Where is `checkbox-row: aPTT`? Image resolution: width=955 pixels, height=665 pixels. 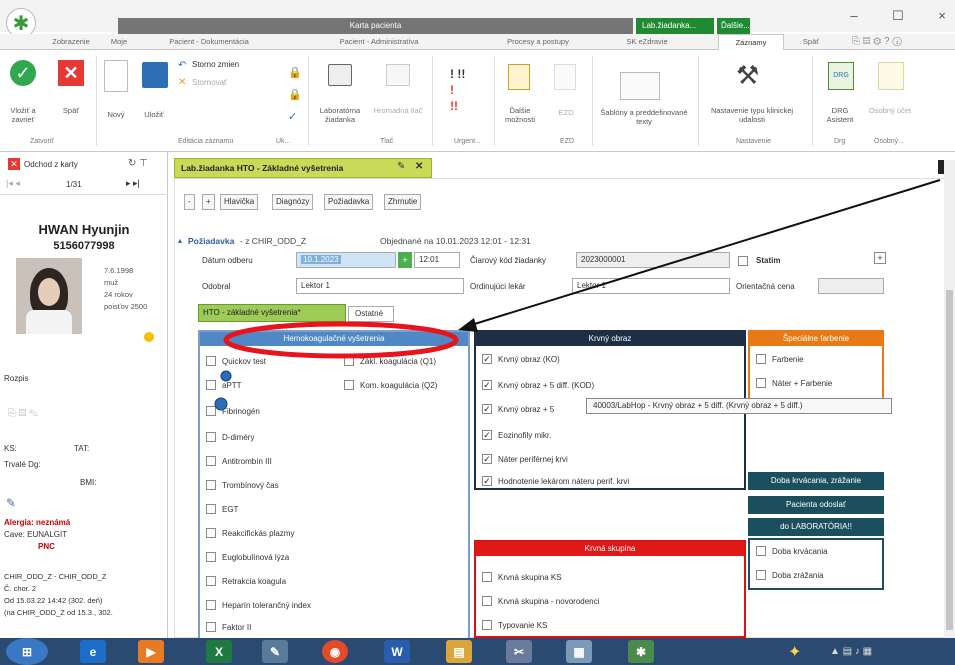 checkbox-row: aPTT is located at coordinates (224, 385).